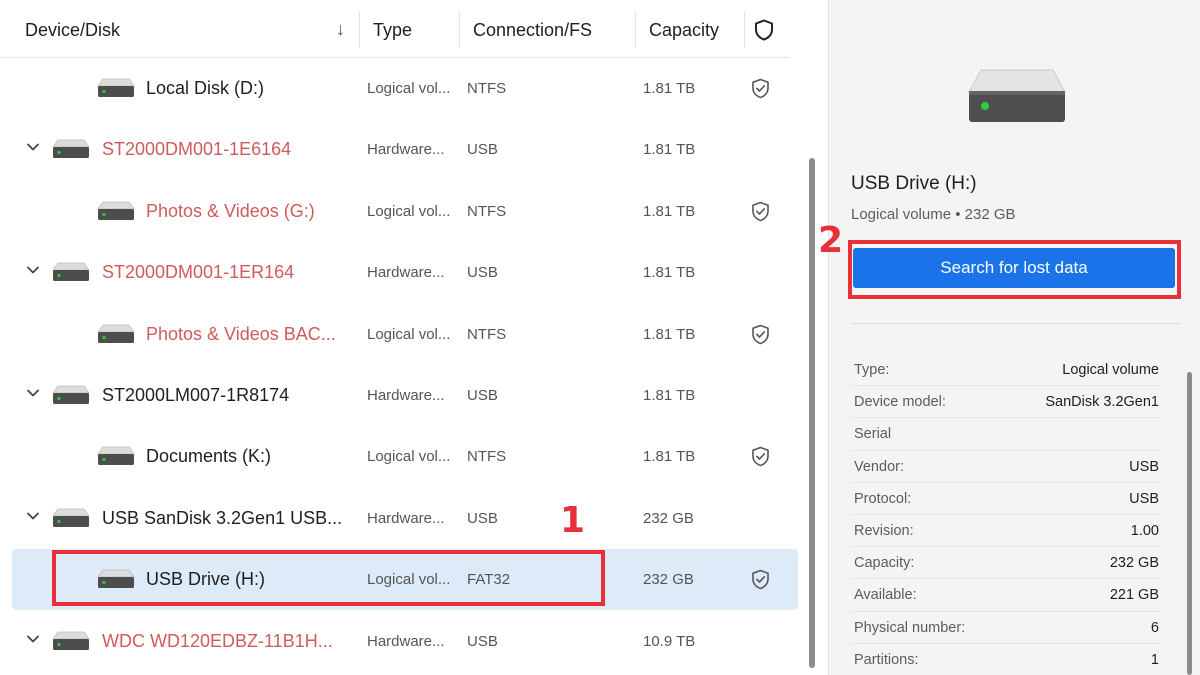 The height and width of the screenshot is (675, 1200). What do you see at coordinates (1006, 434) in the screenshot?
I see `property-row: Serial` at bounding box center [1006, 434].